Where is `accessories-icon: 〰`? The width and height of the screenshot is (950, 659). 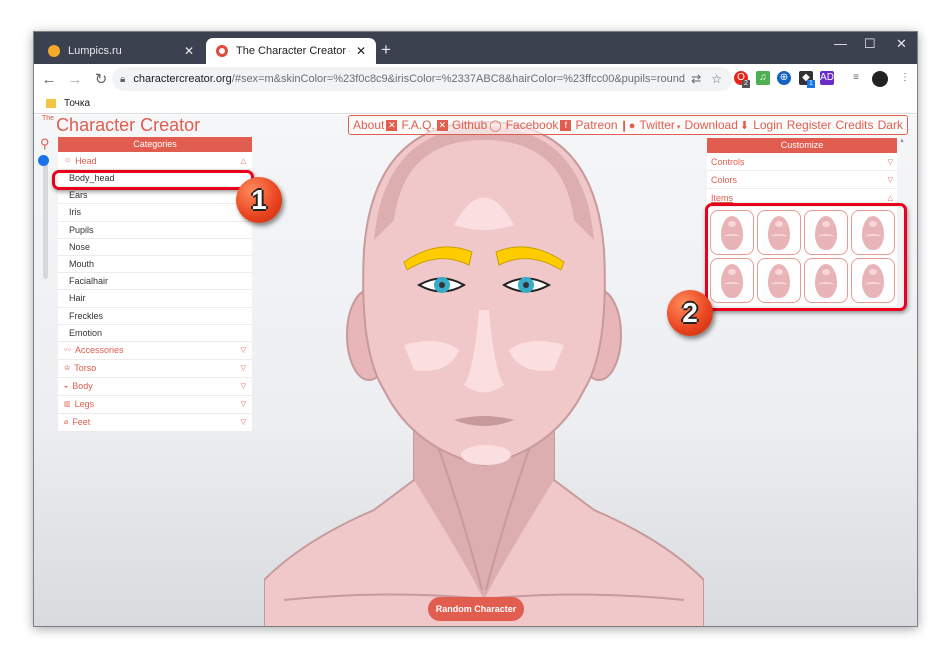
accessories-icon: 〰 is located at coordinates (67, 351).